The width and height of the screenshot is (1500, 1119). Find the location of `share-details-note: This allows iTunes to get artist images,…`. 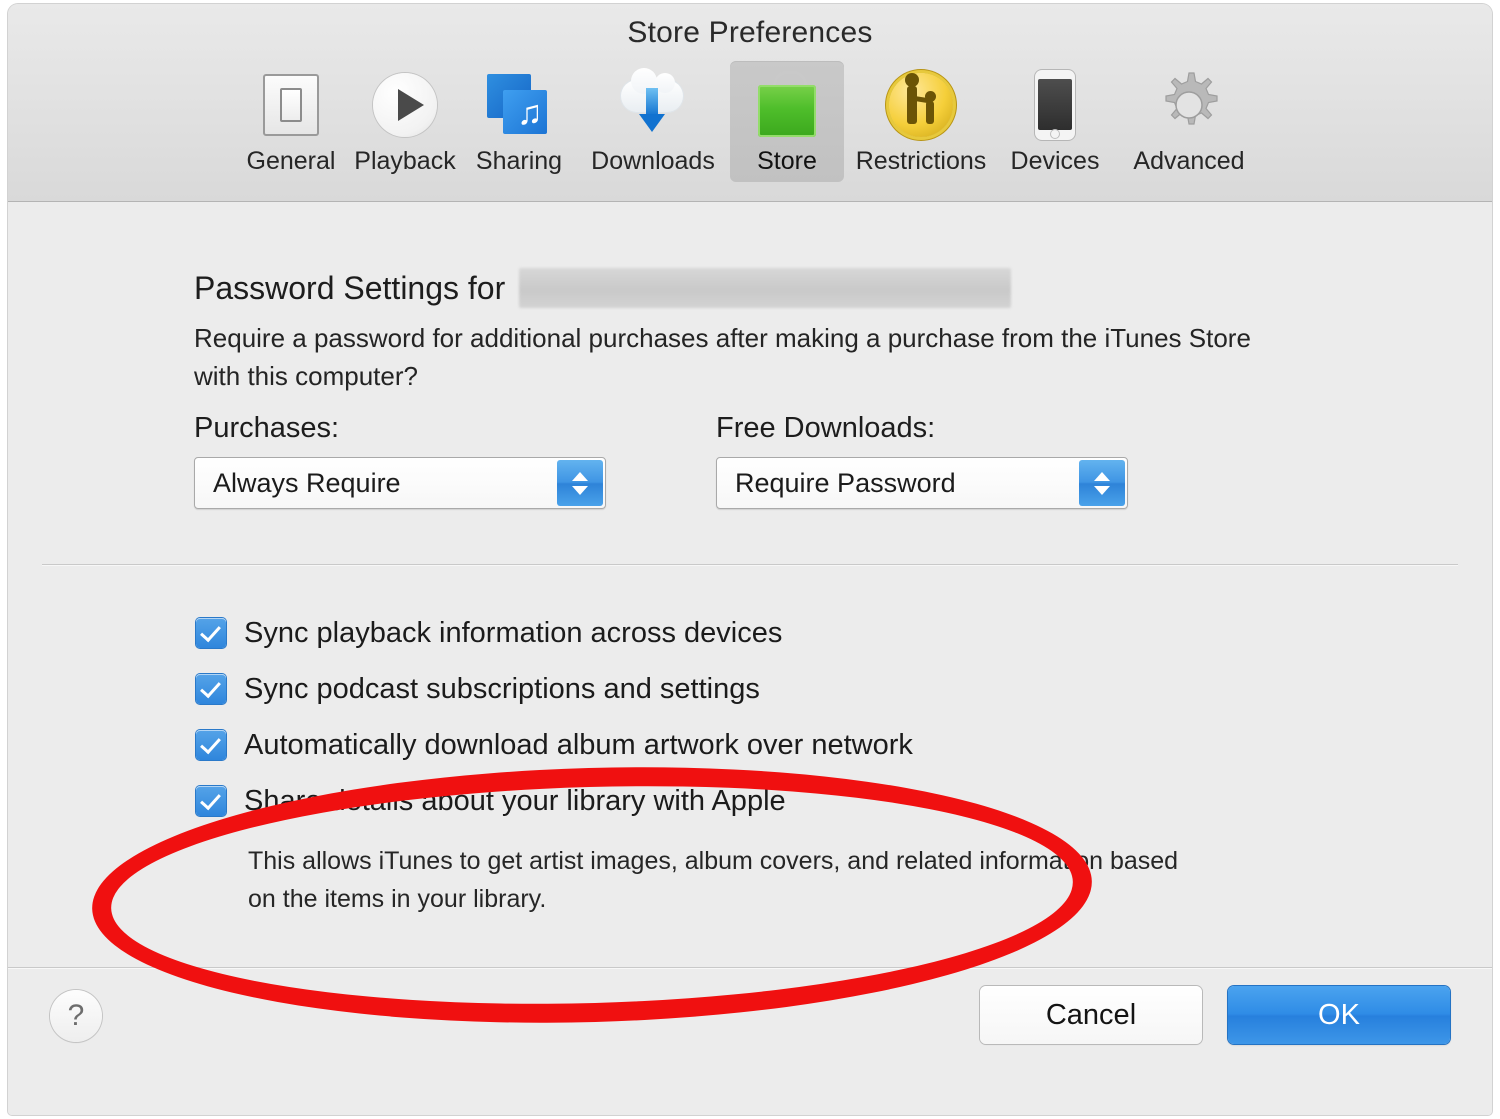

share-details-note: This allows iTunes to get artist images,… is located at coordinates (713, 880).